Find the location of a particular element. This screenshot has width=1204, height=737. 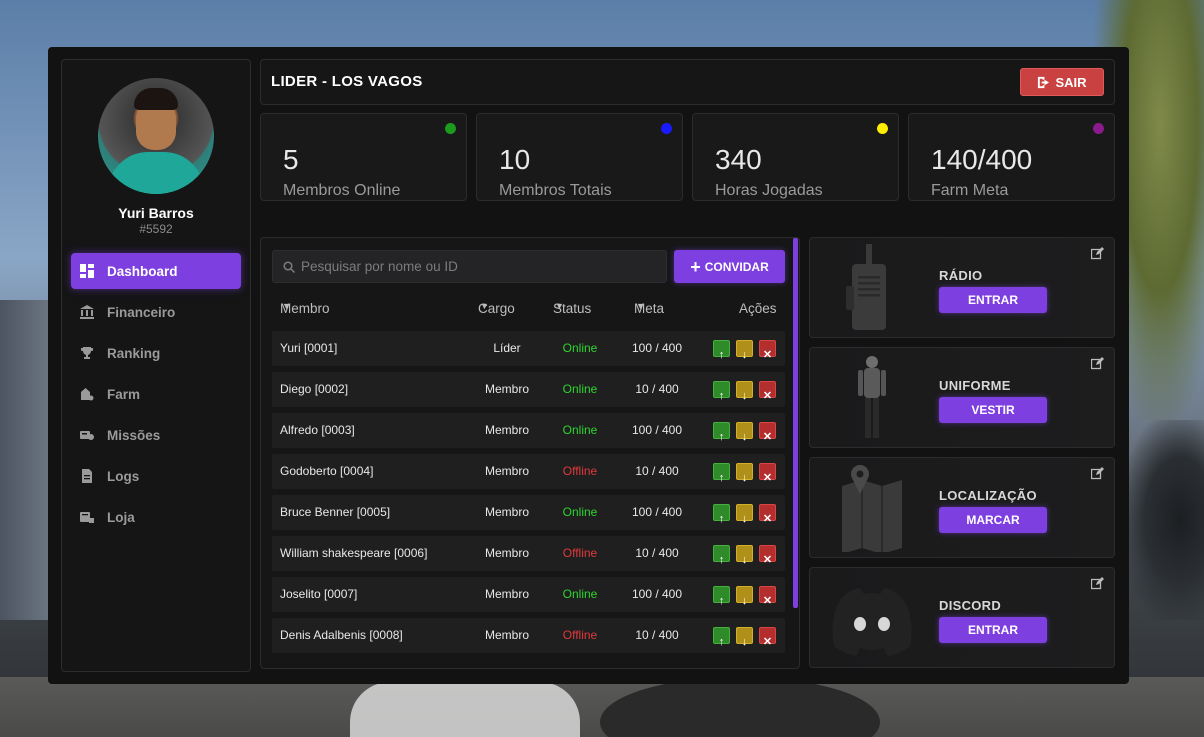

avatar is located at coordinates (156, 136).